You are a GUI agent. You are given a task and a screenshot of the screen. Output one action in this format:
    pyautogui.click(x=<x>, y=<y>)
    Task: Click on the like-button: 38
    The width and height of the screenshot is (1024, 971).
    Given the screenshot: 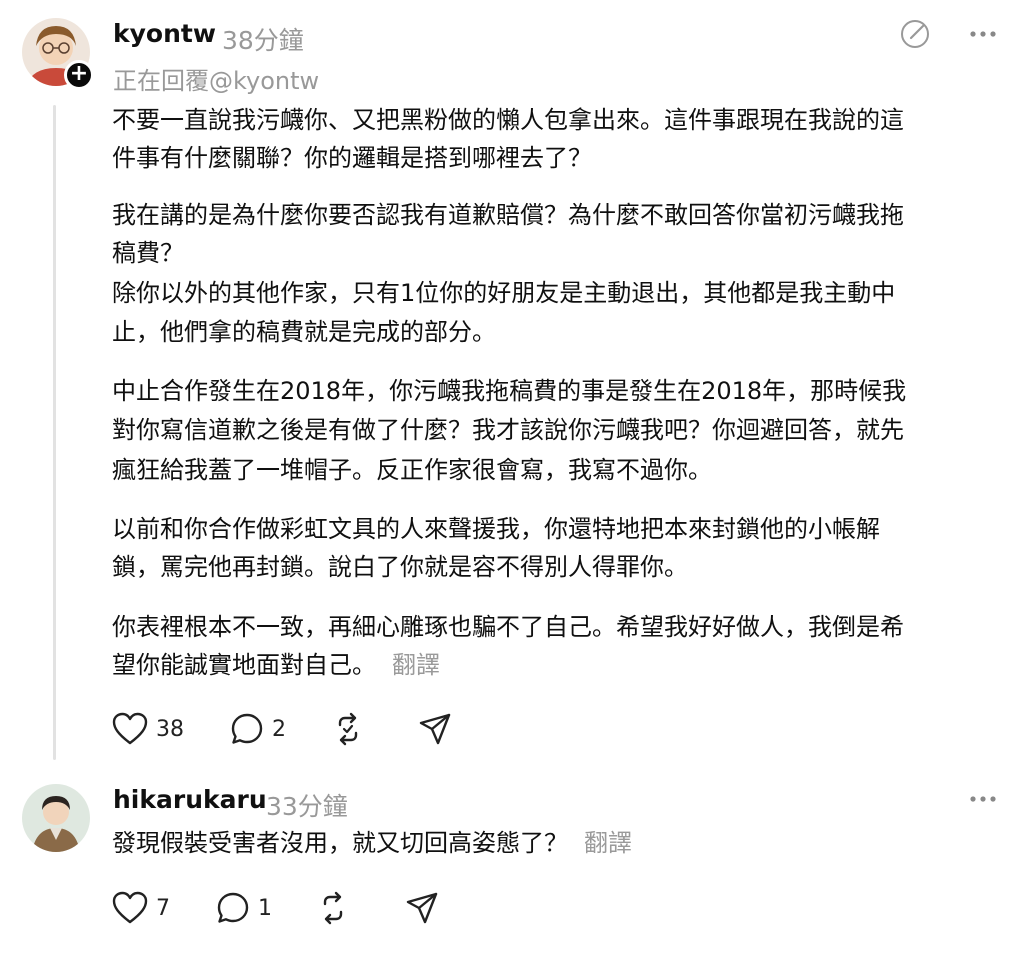 What is the action you would take?
    pyautogui.click(x=148, y=729)
    